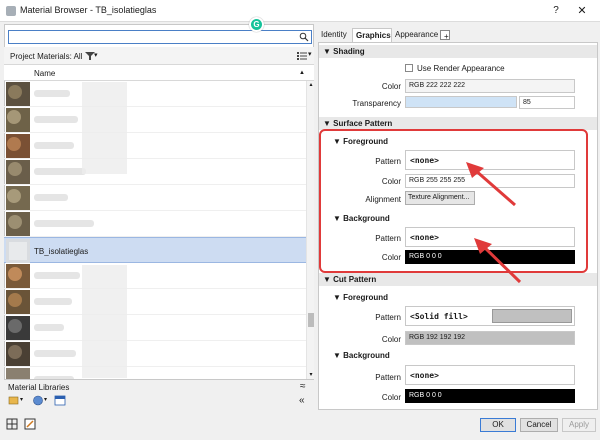  What do you see at coordinates (38, 400) in the screenshot?
I see `globe-icon` at bounding box center [38, 400].